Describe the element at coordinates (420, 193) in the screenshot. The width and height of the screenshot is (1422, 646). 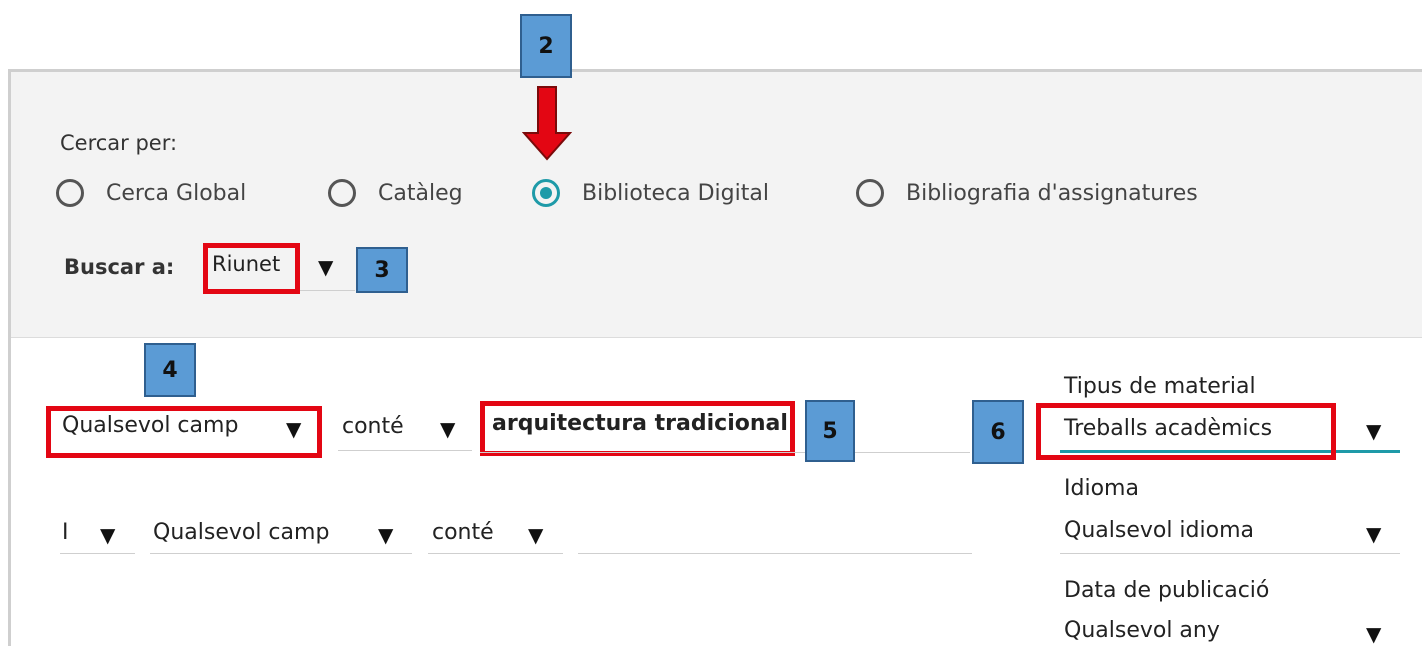
I see `radio-label: Catàleg` at that location.